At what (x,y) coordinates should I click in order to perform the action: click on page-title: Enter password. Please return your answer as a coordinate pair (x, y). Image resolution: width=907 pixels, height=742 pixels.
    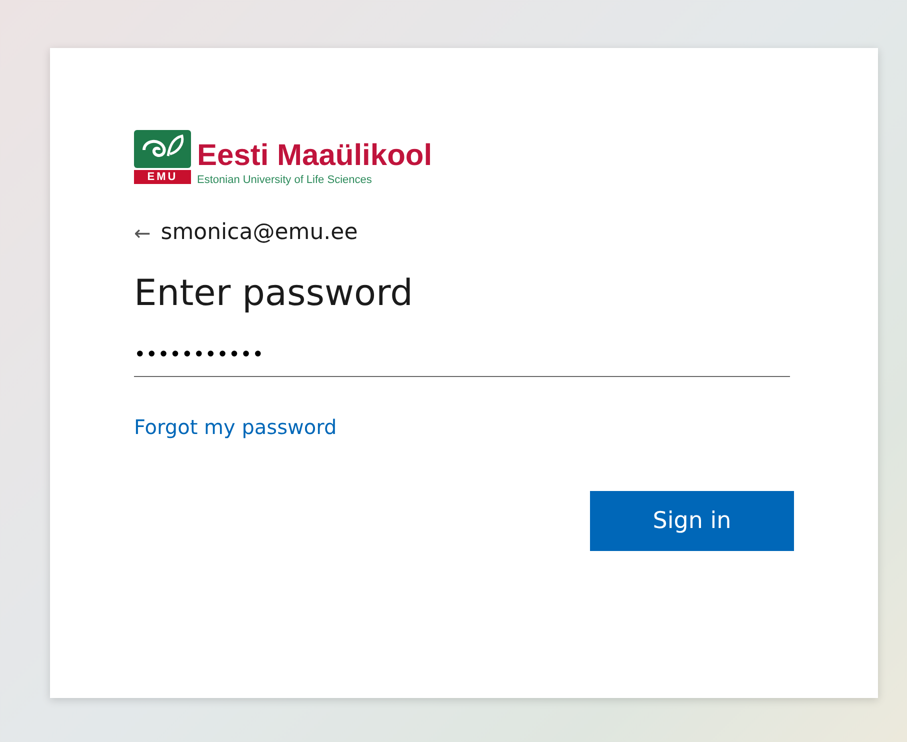
    Looking at the image, I should click on (274, 293).